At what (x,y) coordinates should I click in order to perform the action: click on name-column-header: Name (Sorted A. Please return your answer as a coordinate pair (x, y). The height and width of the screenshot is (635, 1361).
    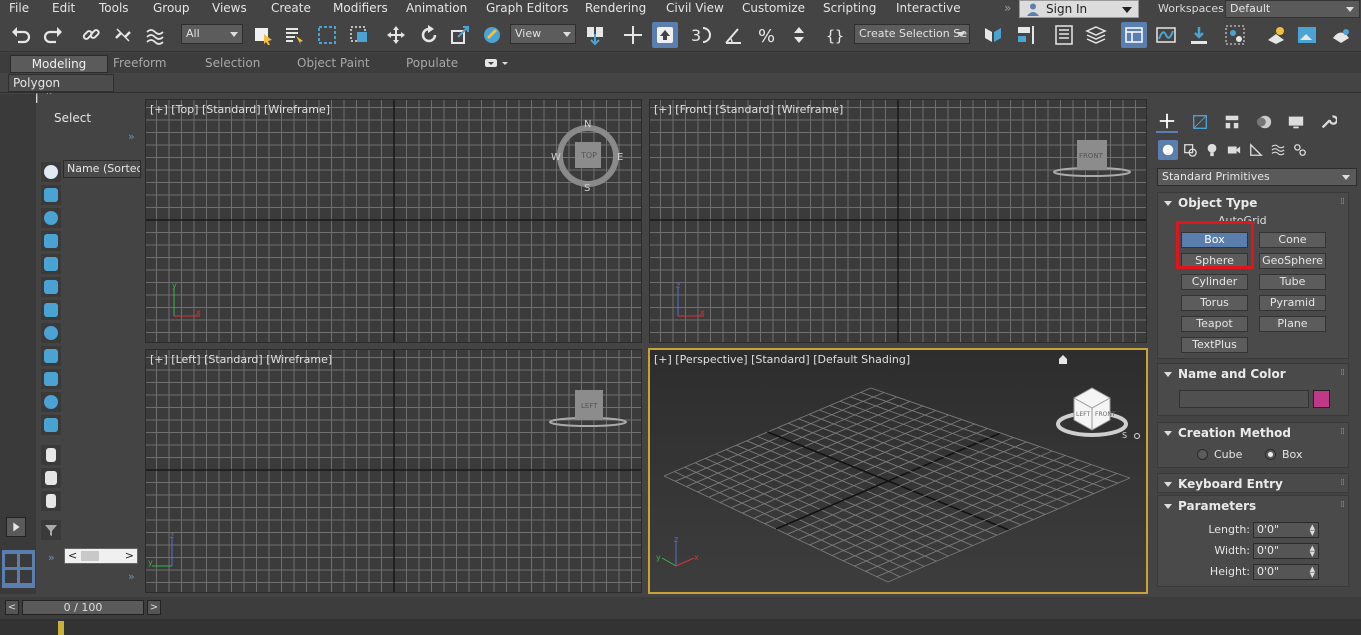
    Looking at the image, I should click on (102, 169).